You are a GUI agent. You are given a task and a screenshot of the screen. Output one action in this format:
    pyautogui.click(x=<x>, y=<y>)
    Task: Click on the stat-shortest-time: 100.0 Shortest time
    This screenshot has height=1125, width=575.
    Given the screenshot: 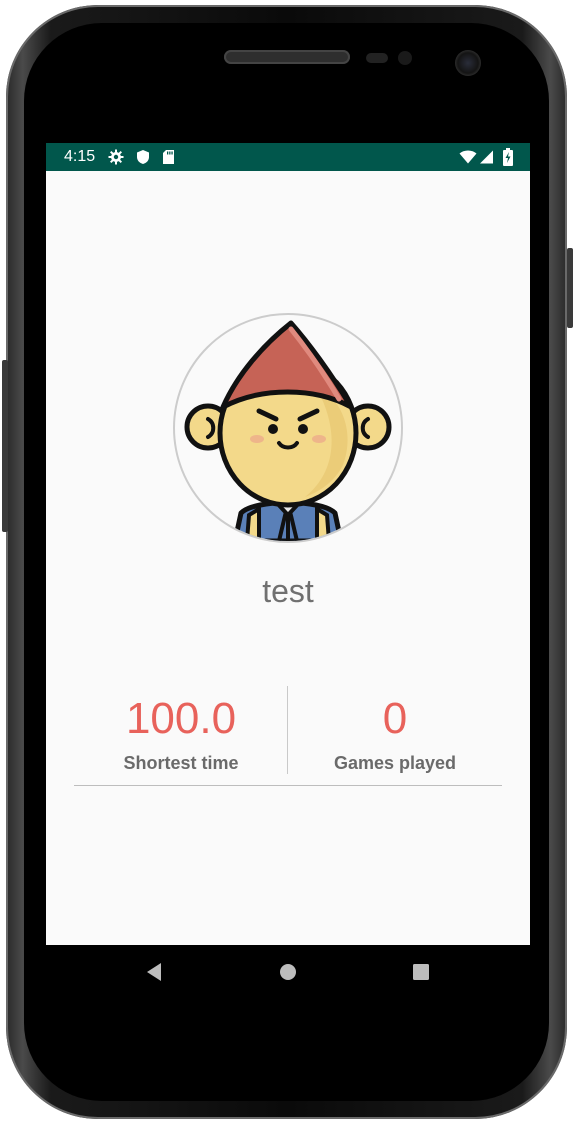 What is the action you would take?
    pyautogui.click(x=181, y=732)
    